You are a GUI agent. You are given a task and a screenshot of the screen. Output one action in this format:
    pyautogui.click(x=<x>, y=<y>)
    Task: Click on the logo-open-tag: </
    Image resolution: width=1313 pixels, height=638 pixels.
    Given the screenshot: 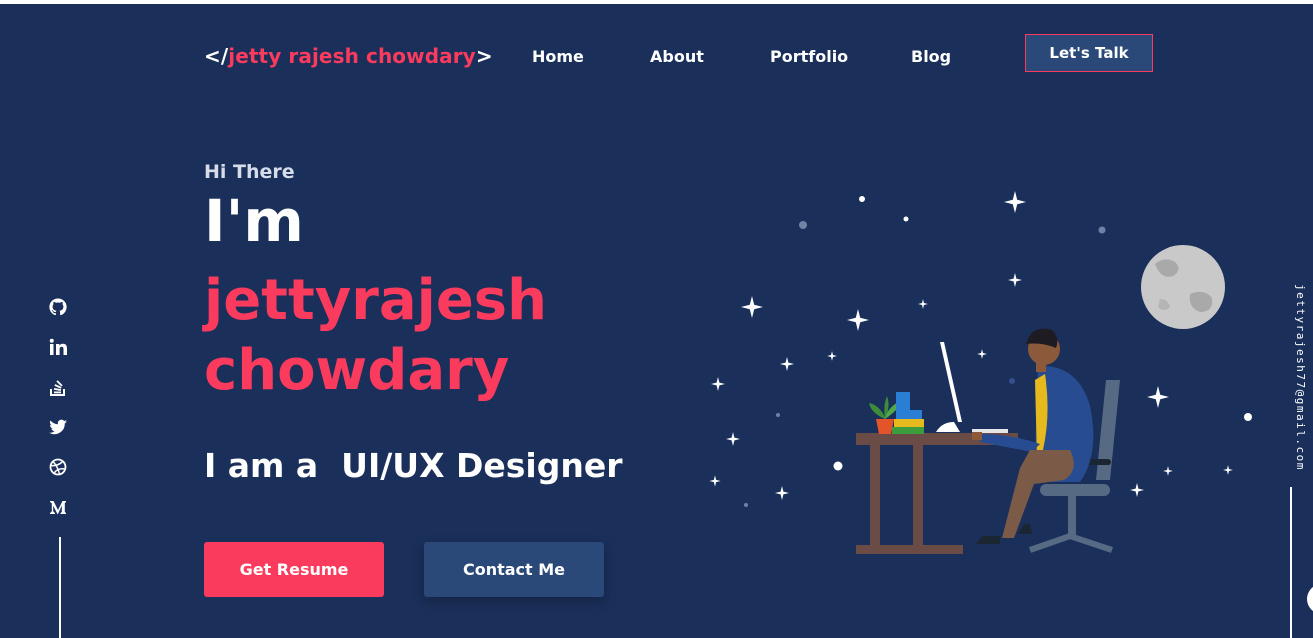 What is the action you would take?
    pyautogui.click(x=216, y=56)
    